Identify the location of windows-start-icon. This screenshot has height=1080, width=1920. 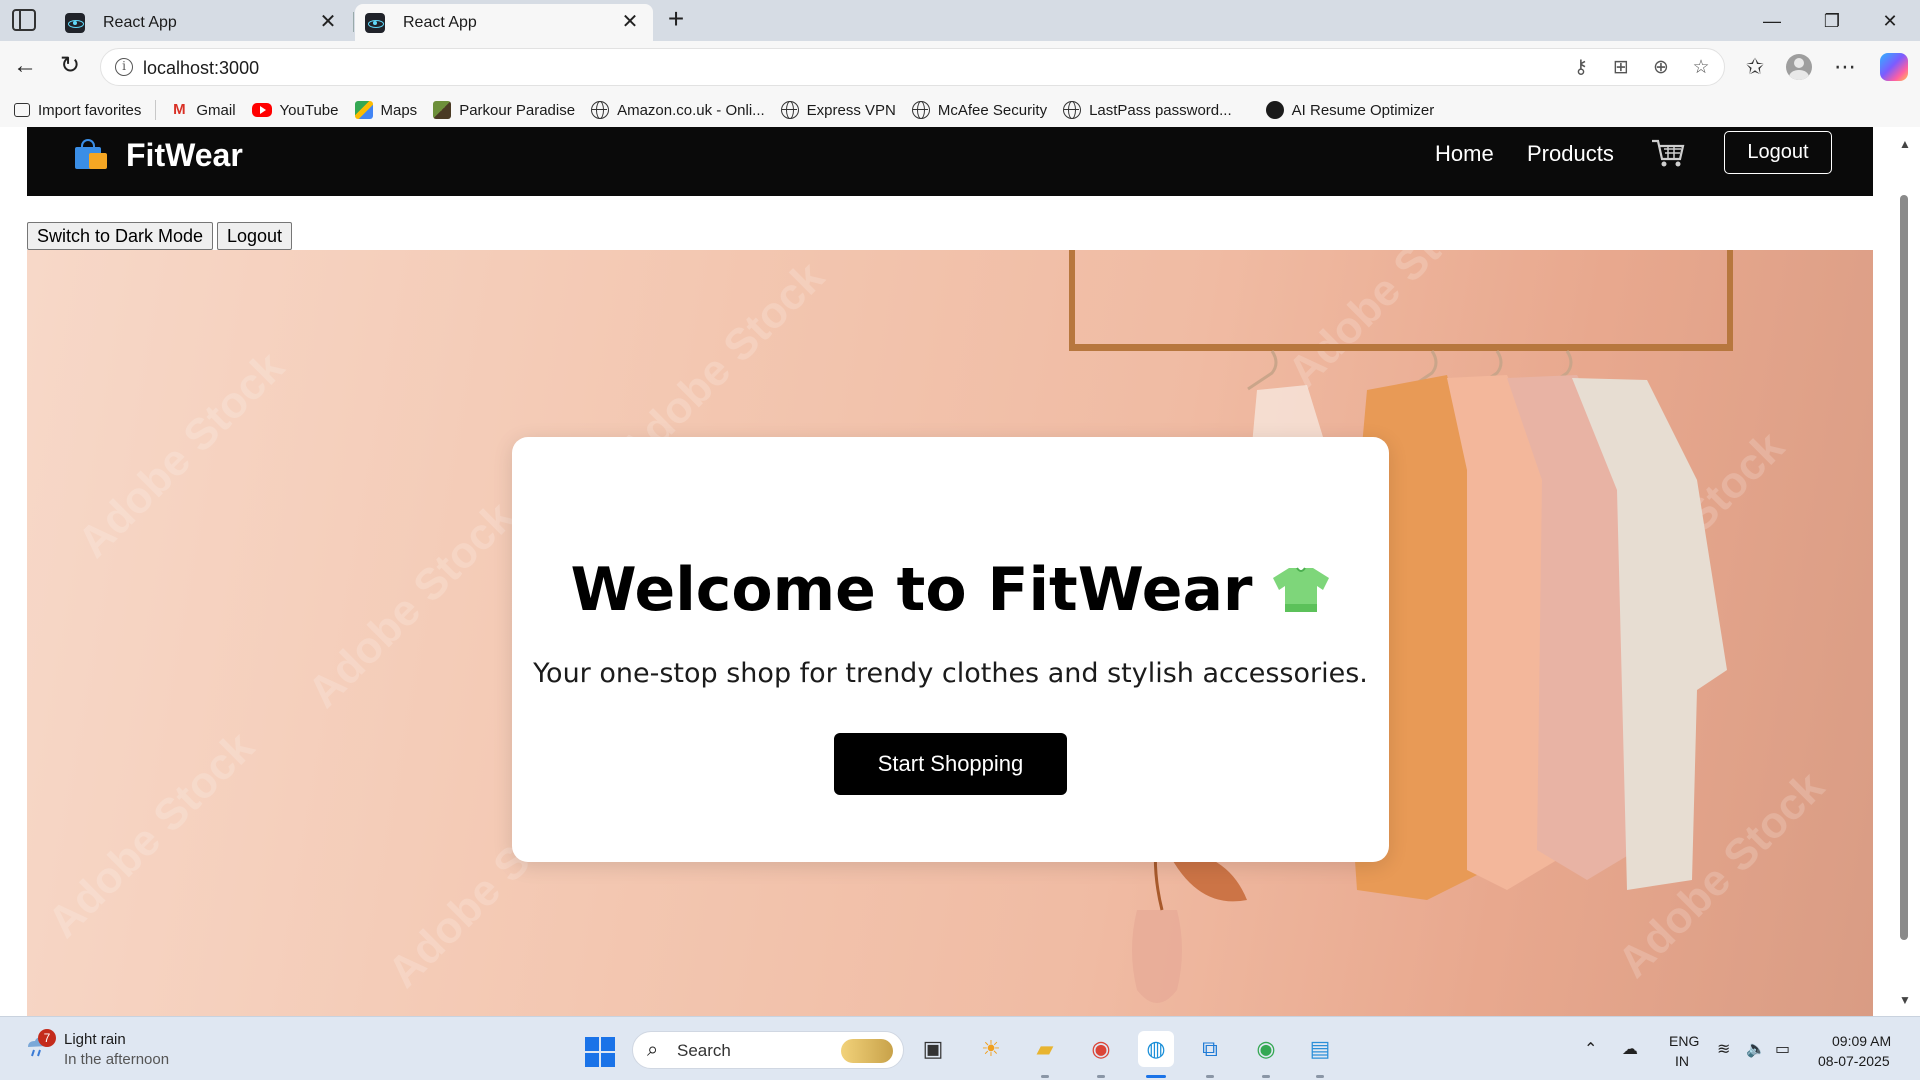
(600, 1052).